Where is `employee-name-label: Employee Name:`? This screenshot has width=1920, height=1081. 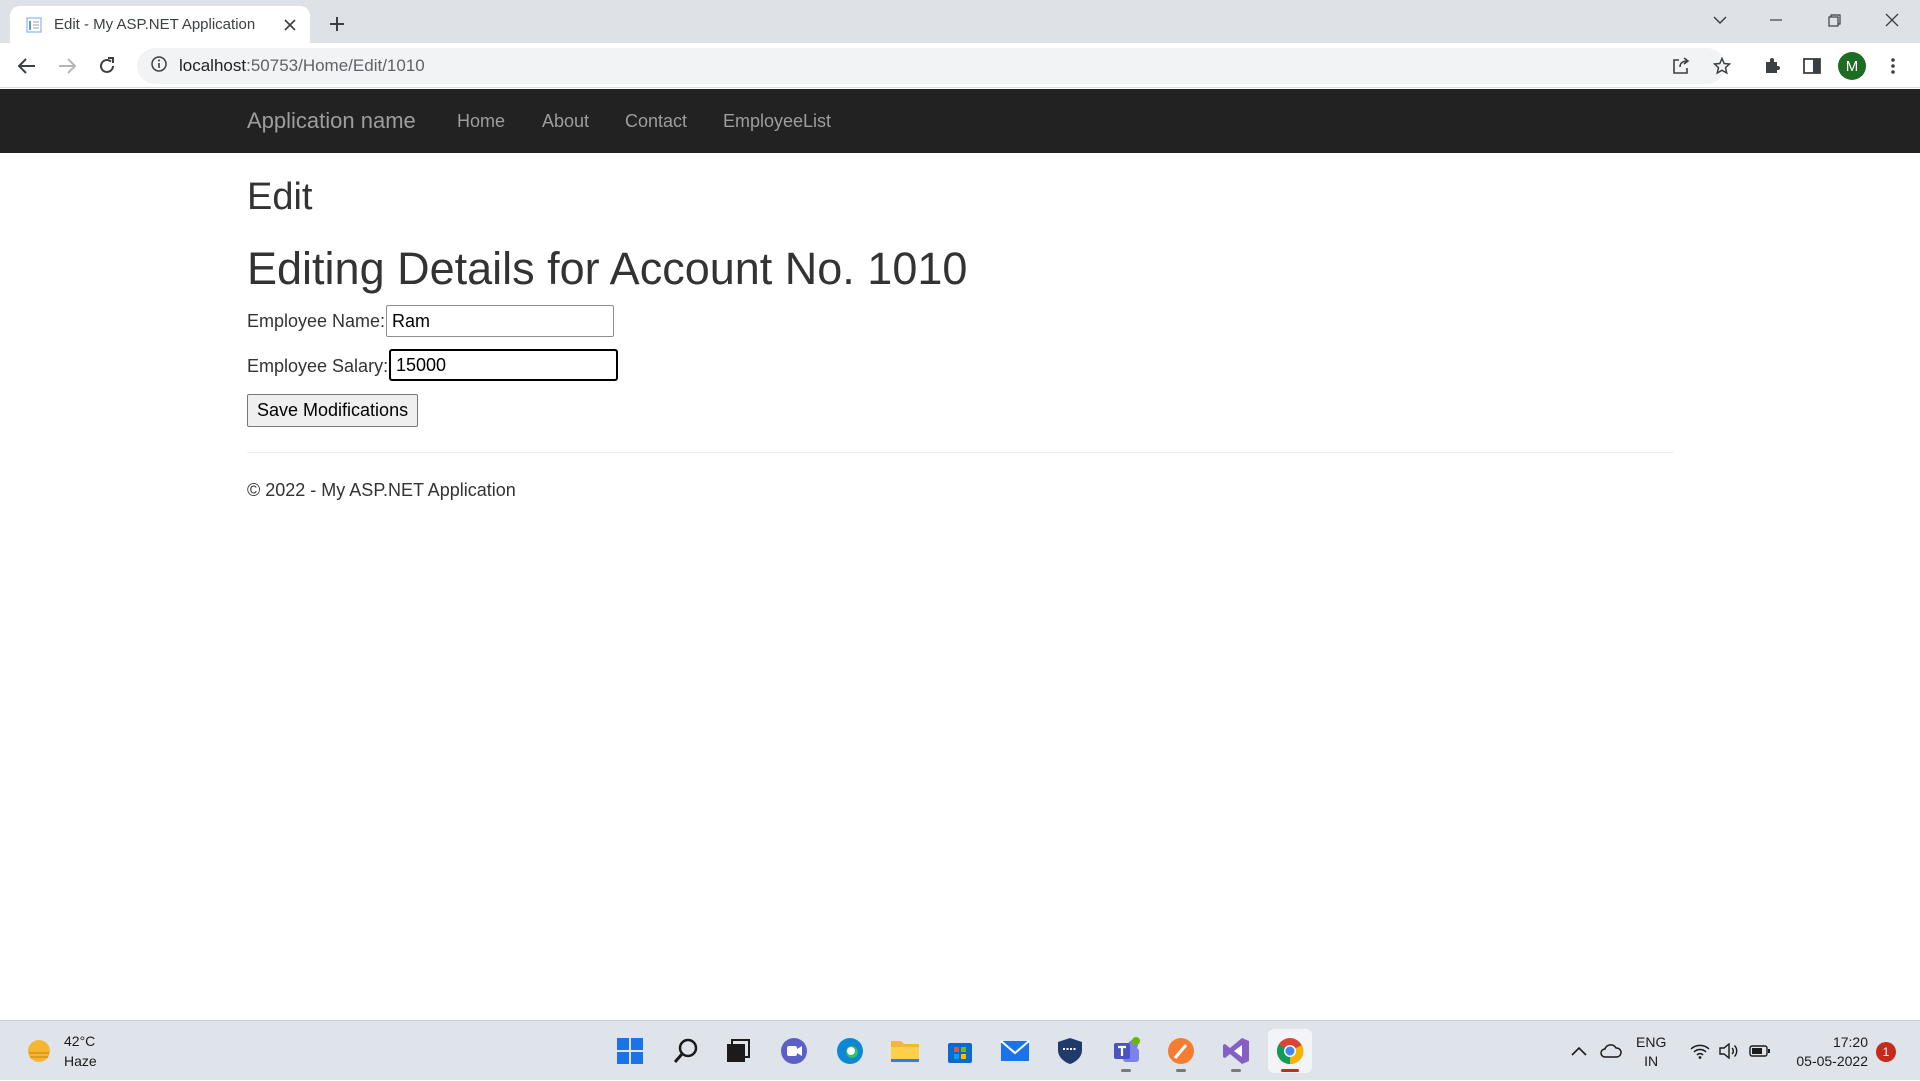 employee-name-label: Employee Name: is located at coordinates (316, 321).